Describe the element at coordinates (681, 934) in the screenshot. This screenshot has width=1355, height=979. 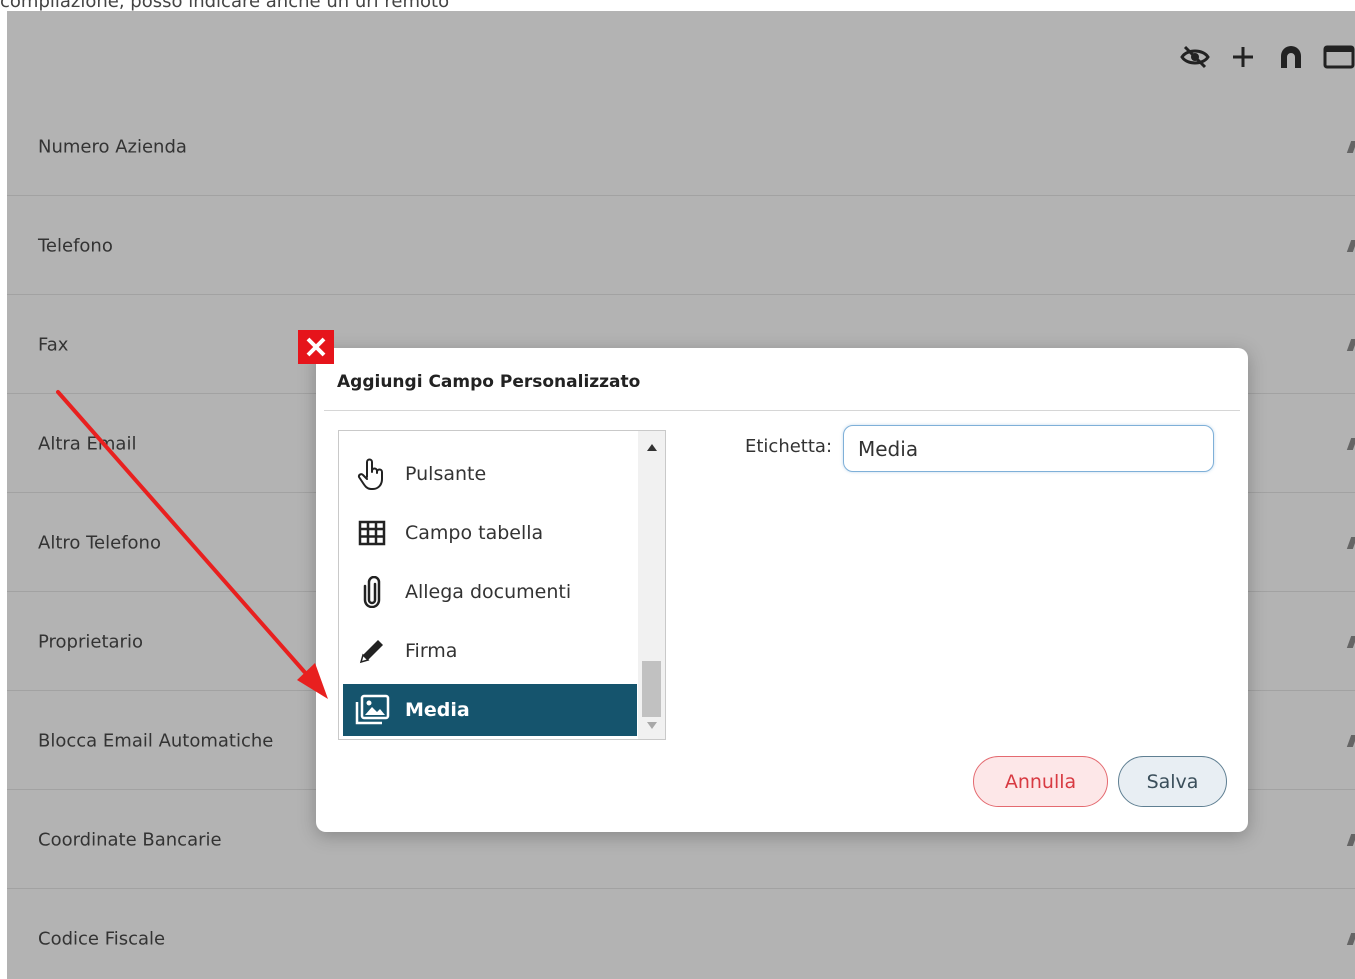
I see `field-row: Codice Fiscale` at that location.